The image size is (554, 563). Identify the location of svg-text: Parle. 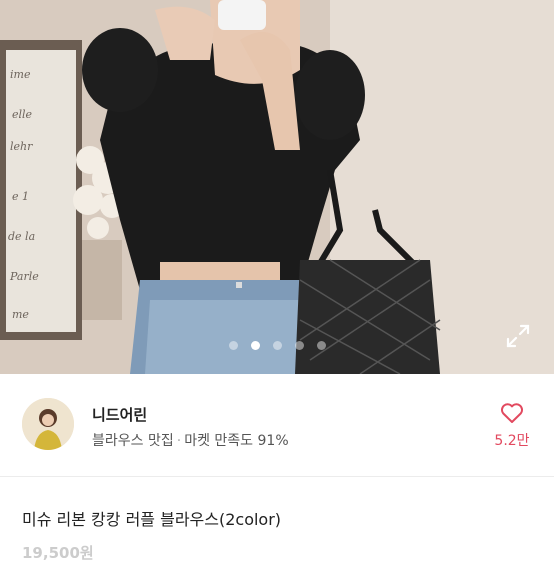
(24, 276).